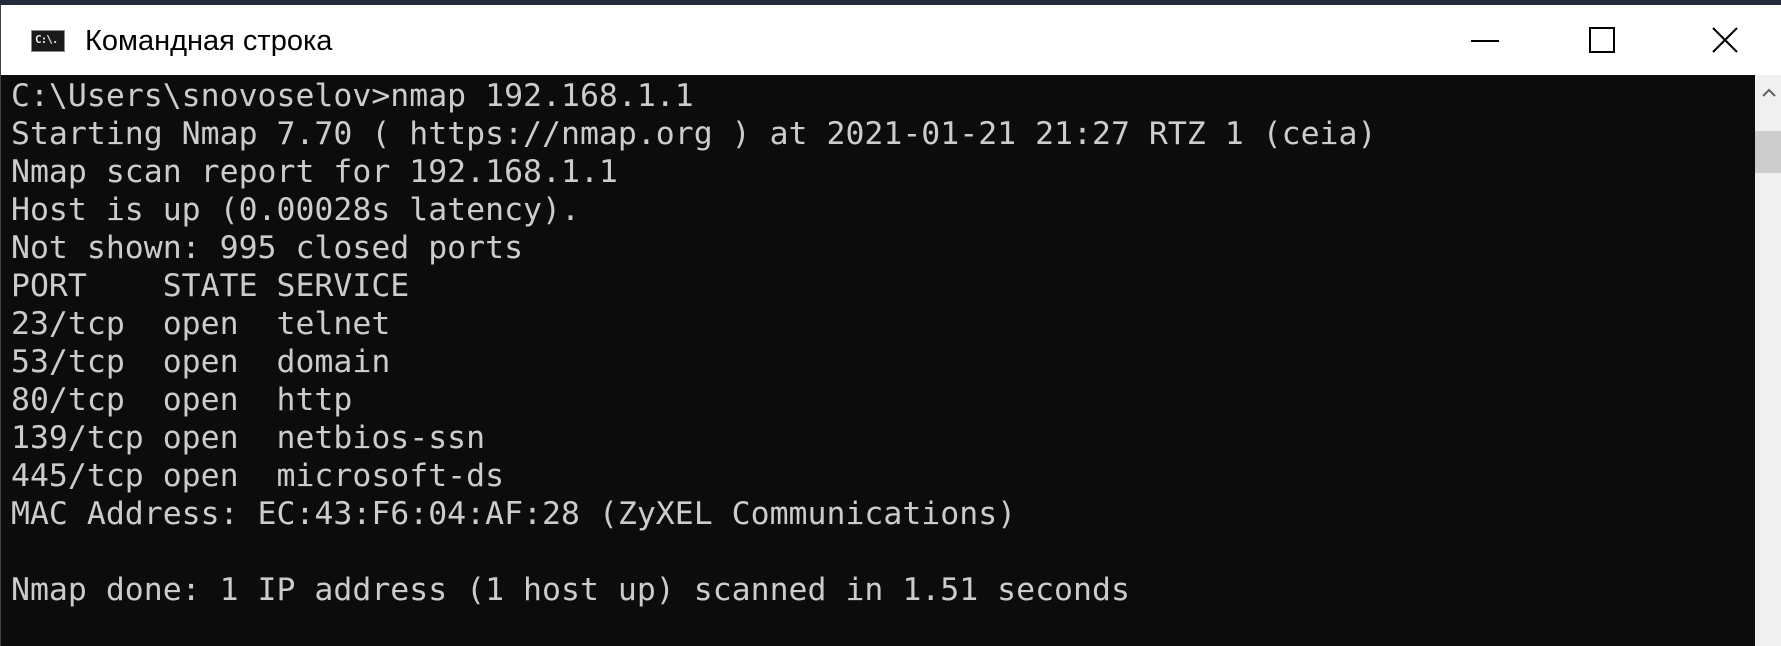 The image size is (1781, 646). I want to click on console-line: C:\Users\snovoselov>nmap 192.168.1.1, so click(352, 96).